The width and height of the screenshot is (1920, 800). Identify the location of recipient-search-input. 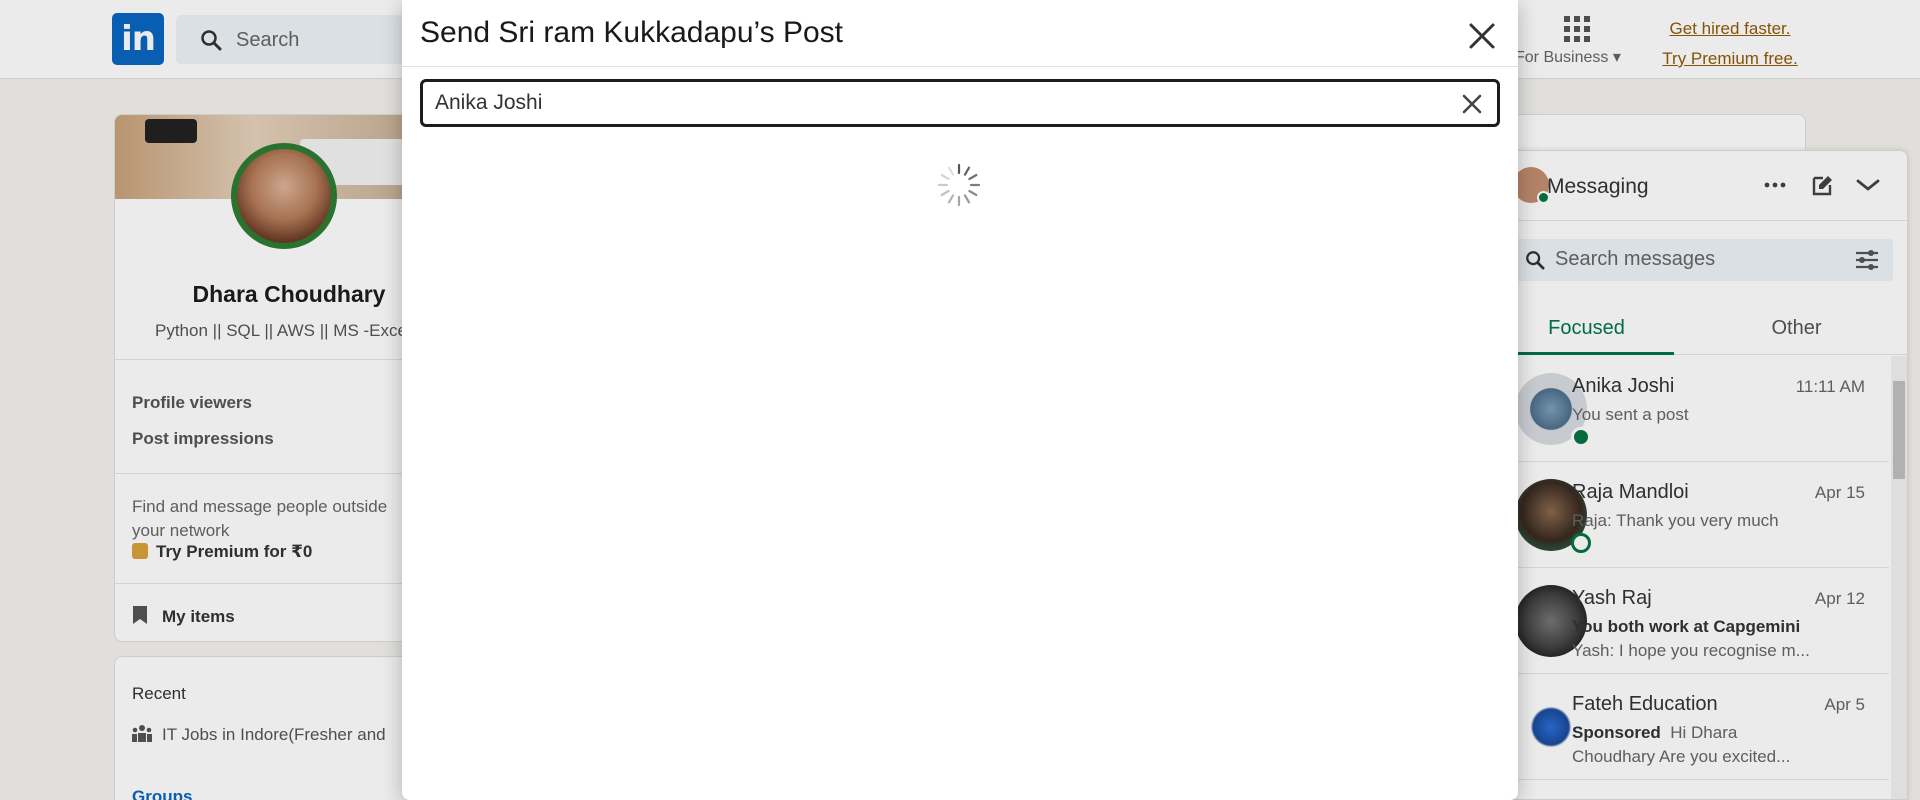
(960, 103).